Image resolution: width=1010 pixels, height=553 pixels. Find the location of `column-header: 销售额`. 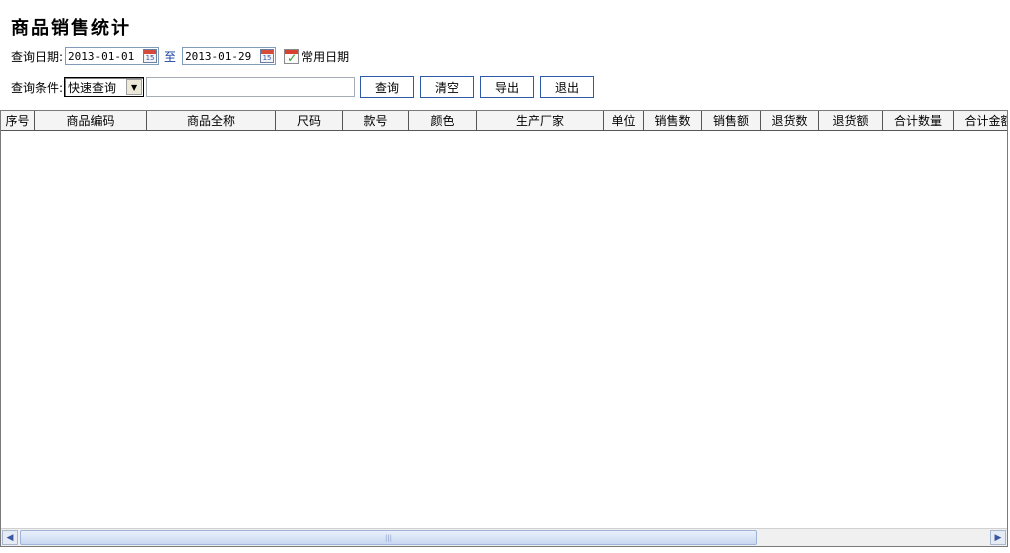

column-header: 销售额 is located at coordinates (731, 120).